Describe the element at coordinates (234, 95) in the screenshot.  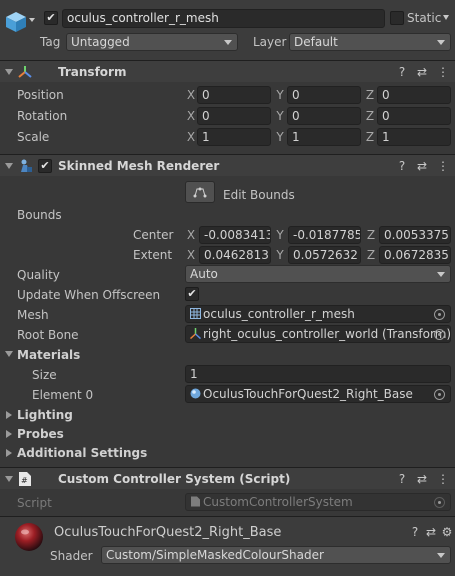
I see `position-x-field: 0` at that location.